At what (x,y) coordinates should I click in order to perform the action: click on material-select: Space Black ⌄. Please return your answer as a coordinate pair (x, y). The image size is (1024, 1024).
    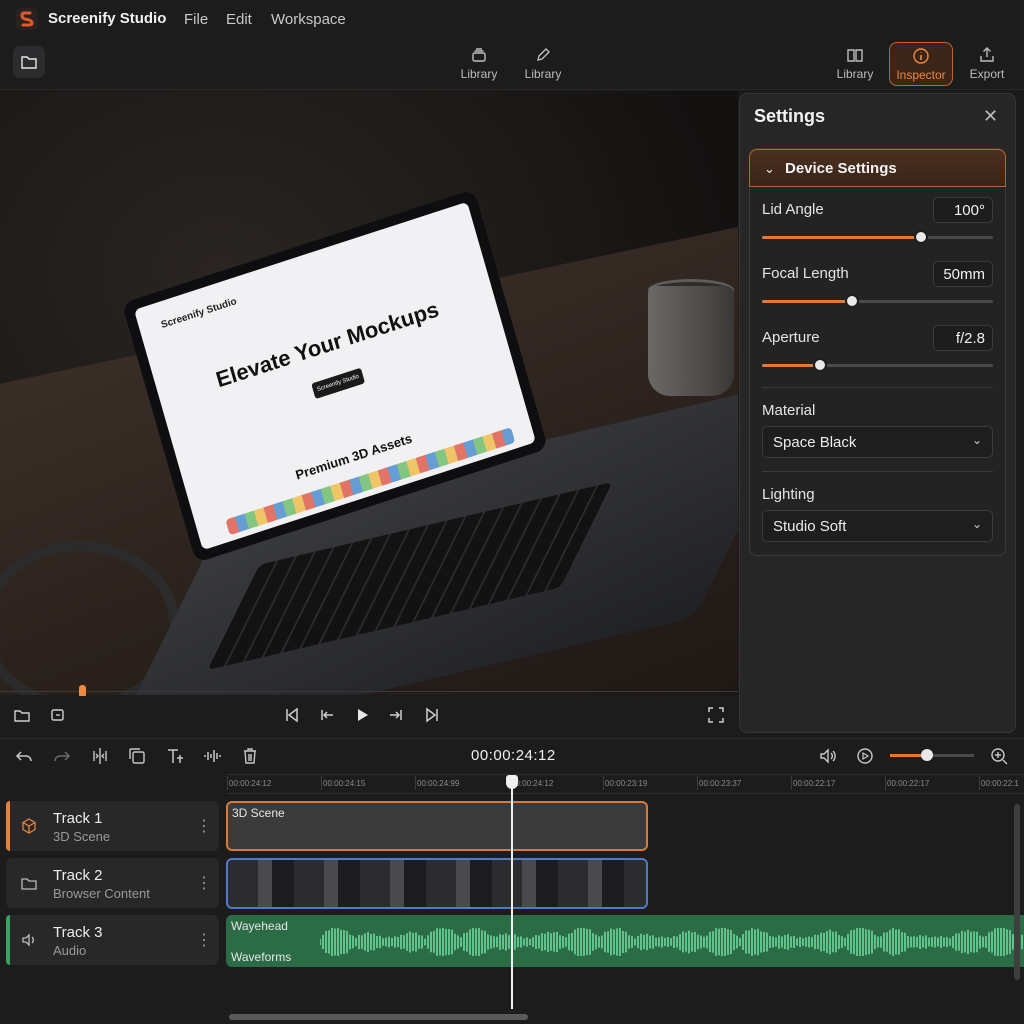
    Looking at the image, I should click on (877, 442).